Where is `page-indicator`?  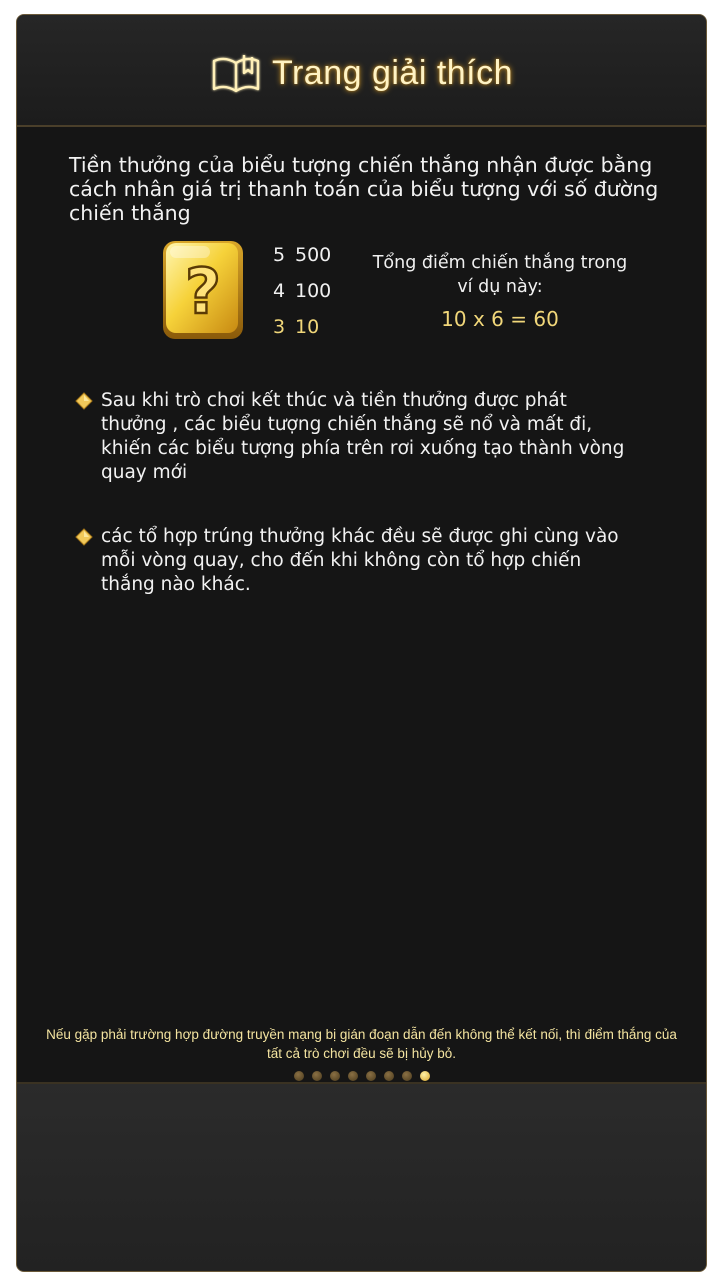 page-indicator is located at coordinates (361, 1076).